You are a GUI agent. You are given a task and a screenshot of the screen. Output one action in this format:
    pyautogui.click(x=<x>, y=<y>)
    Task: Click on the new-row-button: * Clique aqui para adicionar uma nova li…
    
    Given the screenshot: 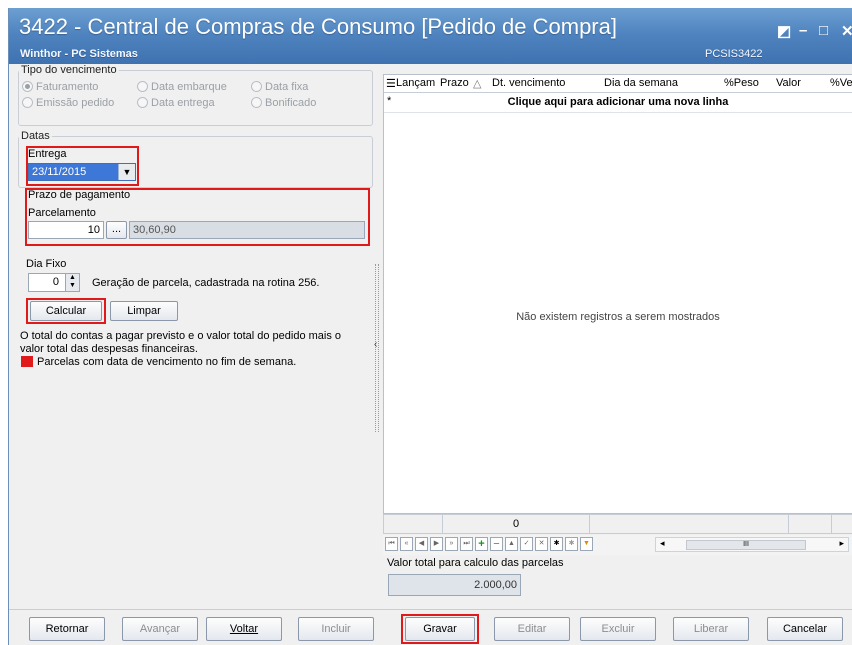 What is the action you would take?
    pyautogui.click(x=618, y=103)
    